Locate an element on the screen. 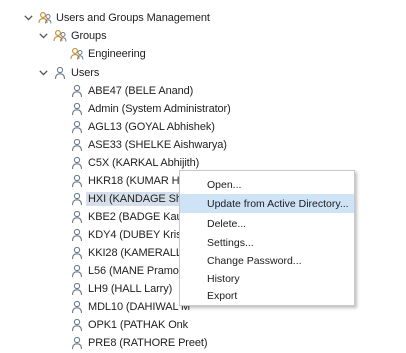  tree-item-label: MDL10 (DAHIWAL M is located at coordinates (139, 307).